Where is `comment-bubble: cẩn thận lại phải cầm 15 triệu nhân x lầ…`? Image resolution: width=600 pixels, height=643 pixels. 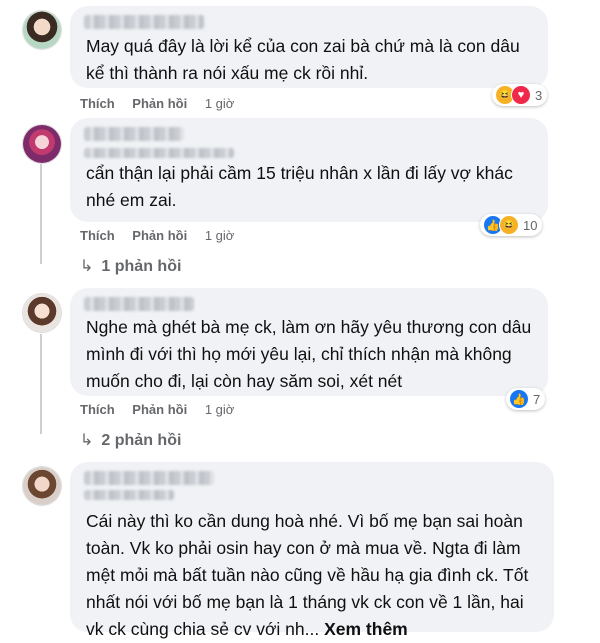 comment-bubble: cẩn thận lại phải cầm 15 triệu nhân x lầ… is located at coordinates (309, 170).